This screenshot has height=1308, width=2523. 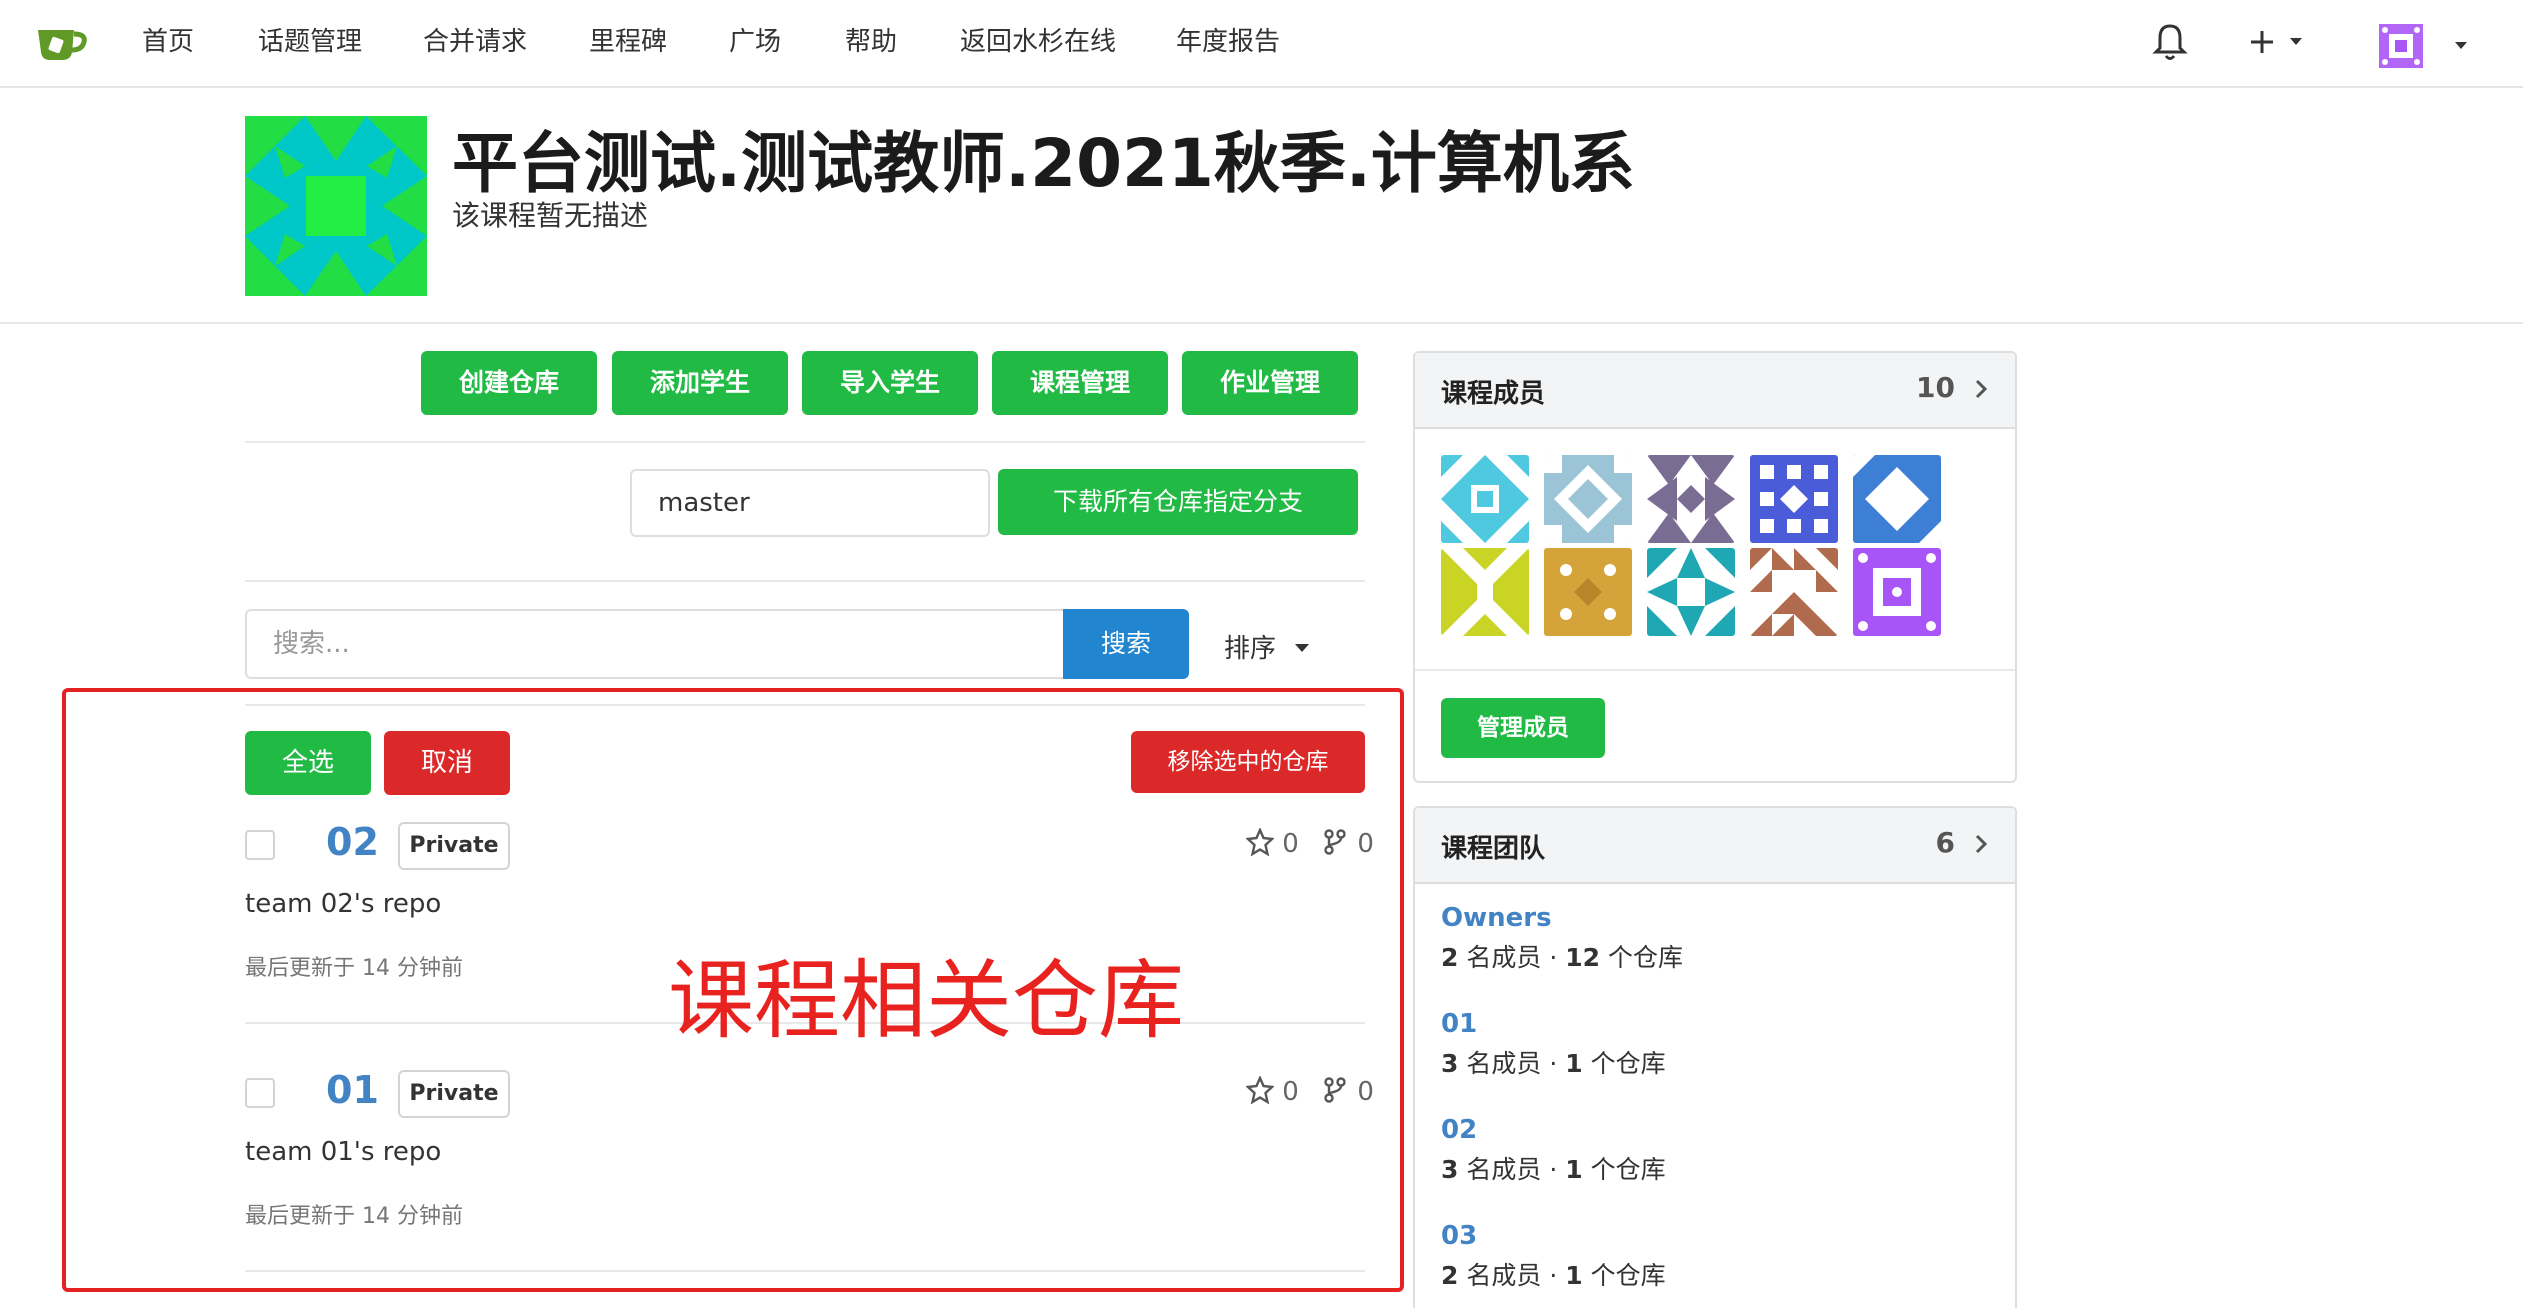 I want to click on nav-milestones: 里程碑, so click(x=628, y=42).